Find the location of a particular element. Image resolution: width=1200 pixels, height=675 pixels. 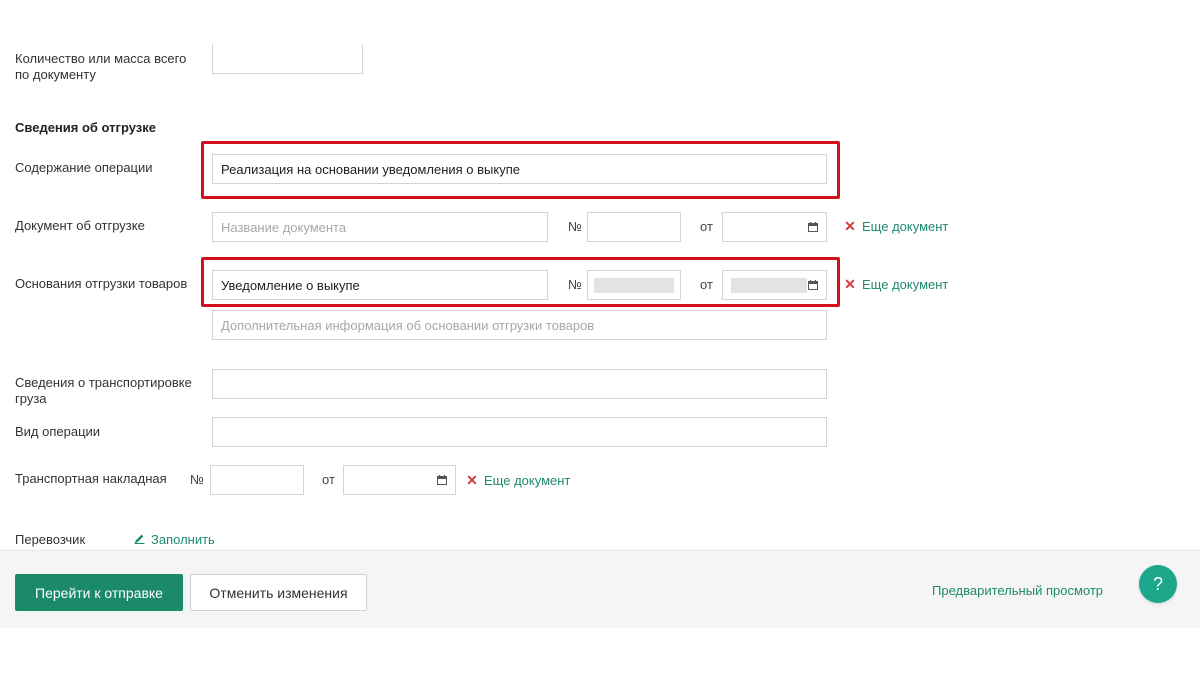

help-icon: ? is located at coordinates (1158, 584).